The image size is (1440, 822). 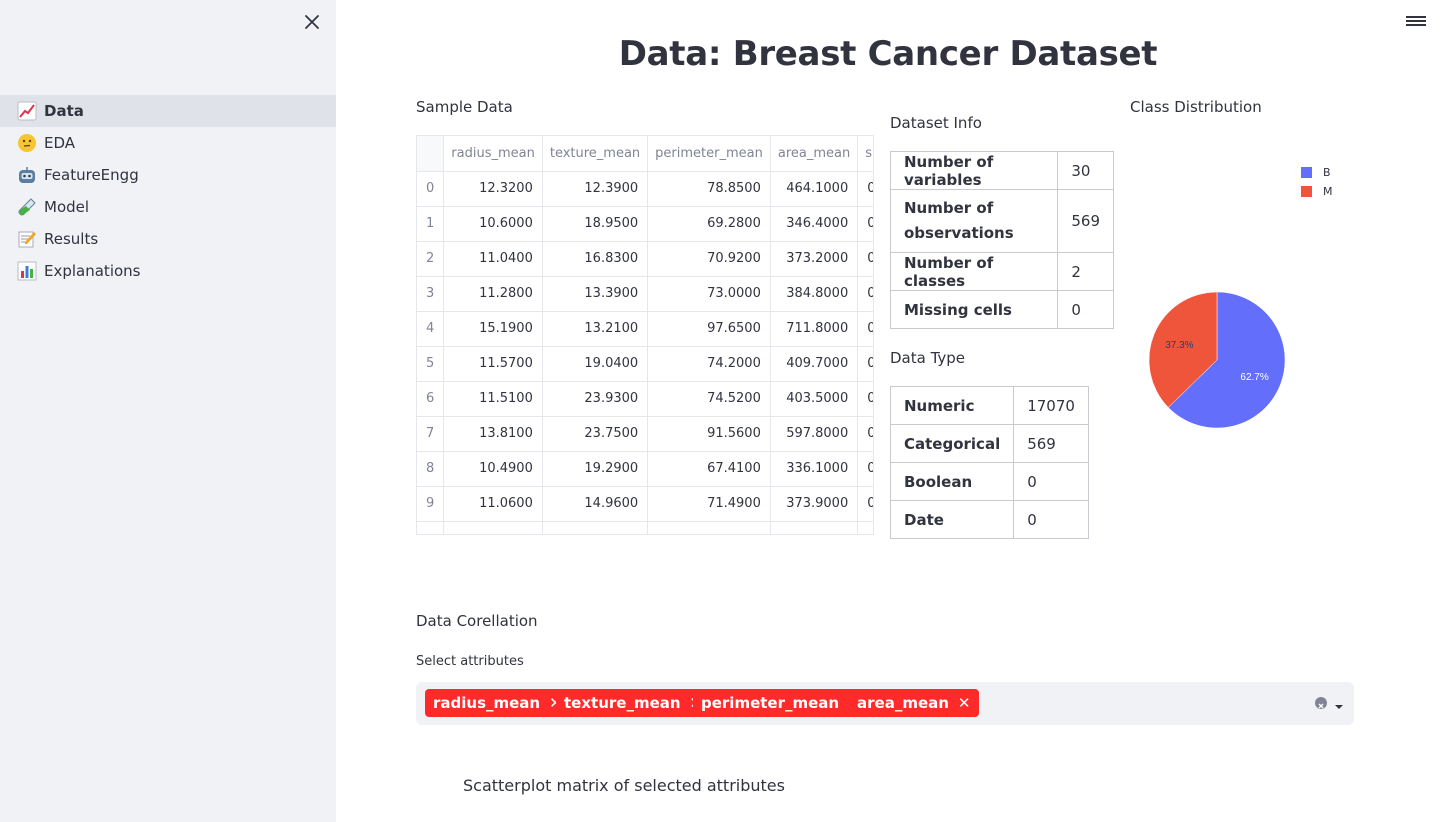 What do you see at coordinates (493, 294) in the screenshot?
I see `table-cell: 11.2800` at bounding box center [493, 294].